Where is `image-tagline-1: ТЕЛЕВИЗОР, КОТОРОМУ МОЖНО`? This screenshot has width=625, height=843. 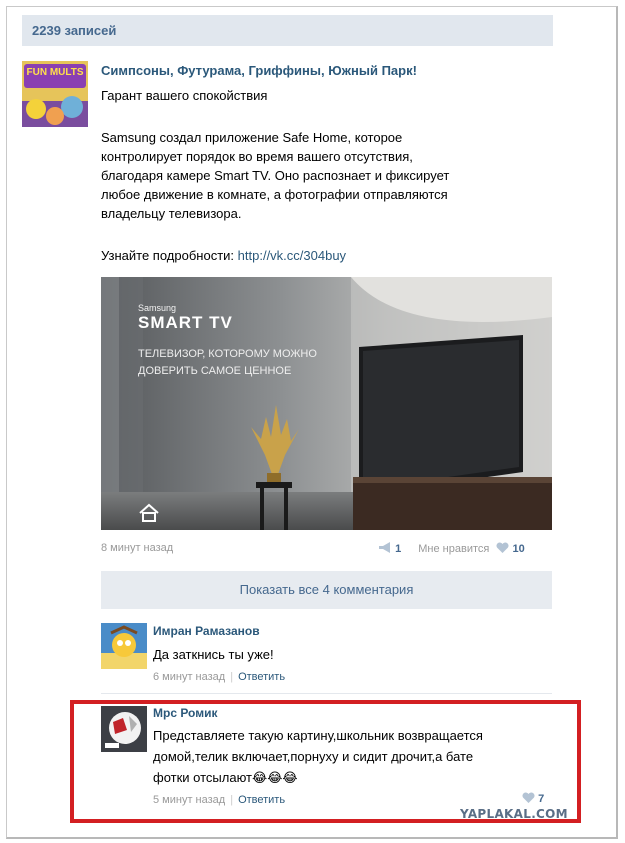
image-tagline-1: ТЕЛЕВИЗОР, КОТОРОМУ МОЖНО is located at coordinates (227, 354).